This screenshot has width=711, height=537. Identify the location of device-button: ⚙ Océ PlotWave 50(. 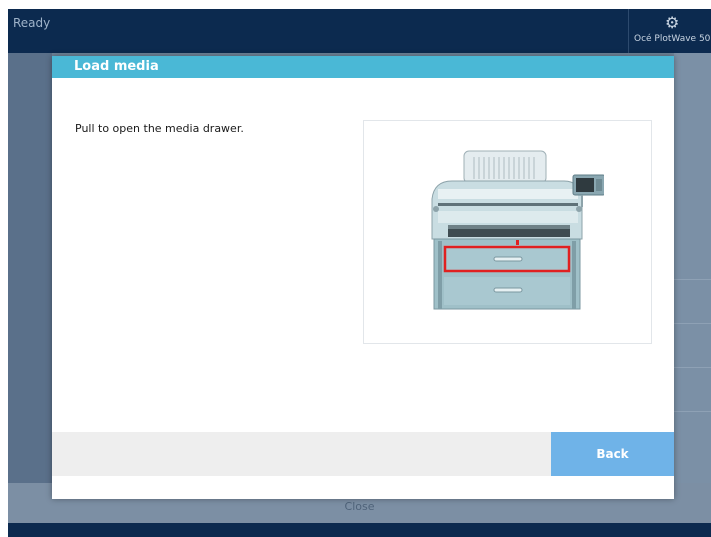
(670, 31).